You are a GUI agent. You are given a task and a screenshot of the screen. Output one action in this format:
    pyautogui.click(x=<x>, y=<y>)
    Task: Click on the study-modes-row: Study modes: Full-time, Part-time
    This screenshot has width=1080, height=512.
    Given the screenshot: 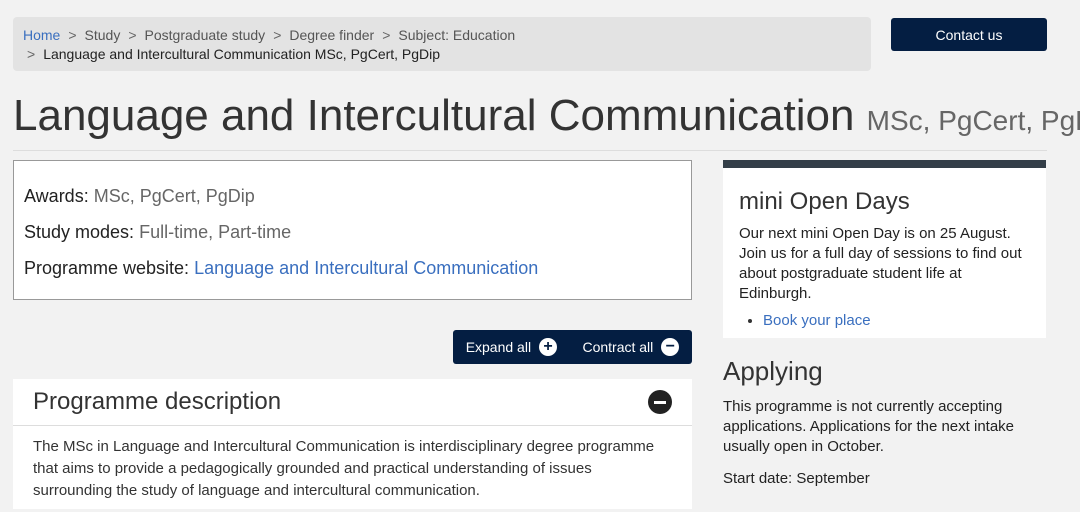 What is the action you would take?
    pyautogui.click(x=352, y=235)
    